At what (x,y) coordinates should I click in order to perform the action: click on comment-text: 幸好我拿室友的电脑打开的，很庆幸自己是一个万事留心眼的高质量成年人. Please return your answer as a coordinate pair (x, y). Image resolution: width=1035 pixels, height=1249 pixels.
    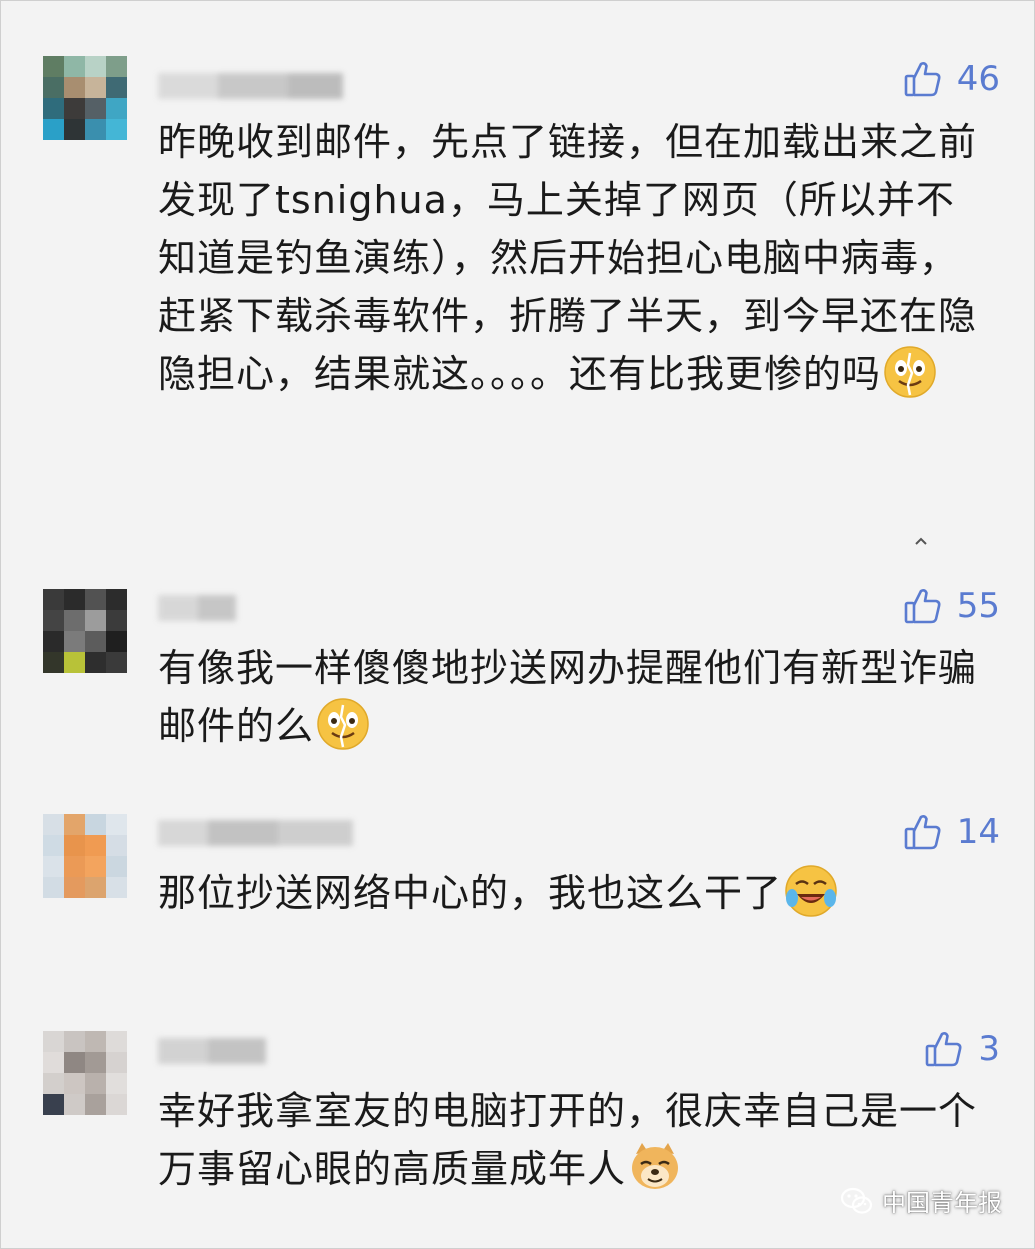
    Looking at the image, I should click on (573, 1140).